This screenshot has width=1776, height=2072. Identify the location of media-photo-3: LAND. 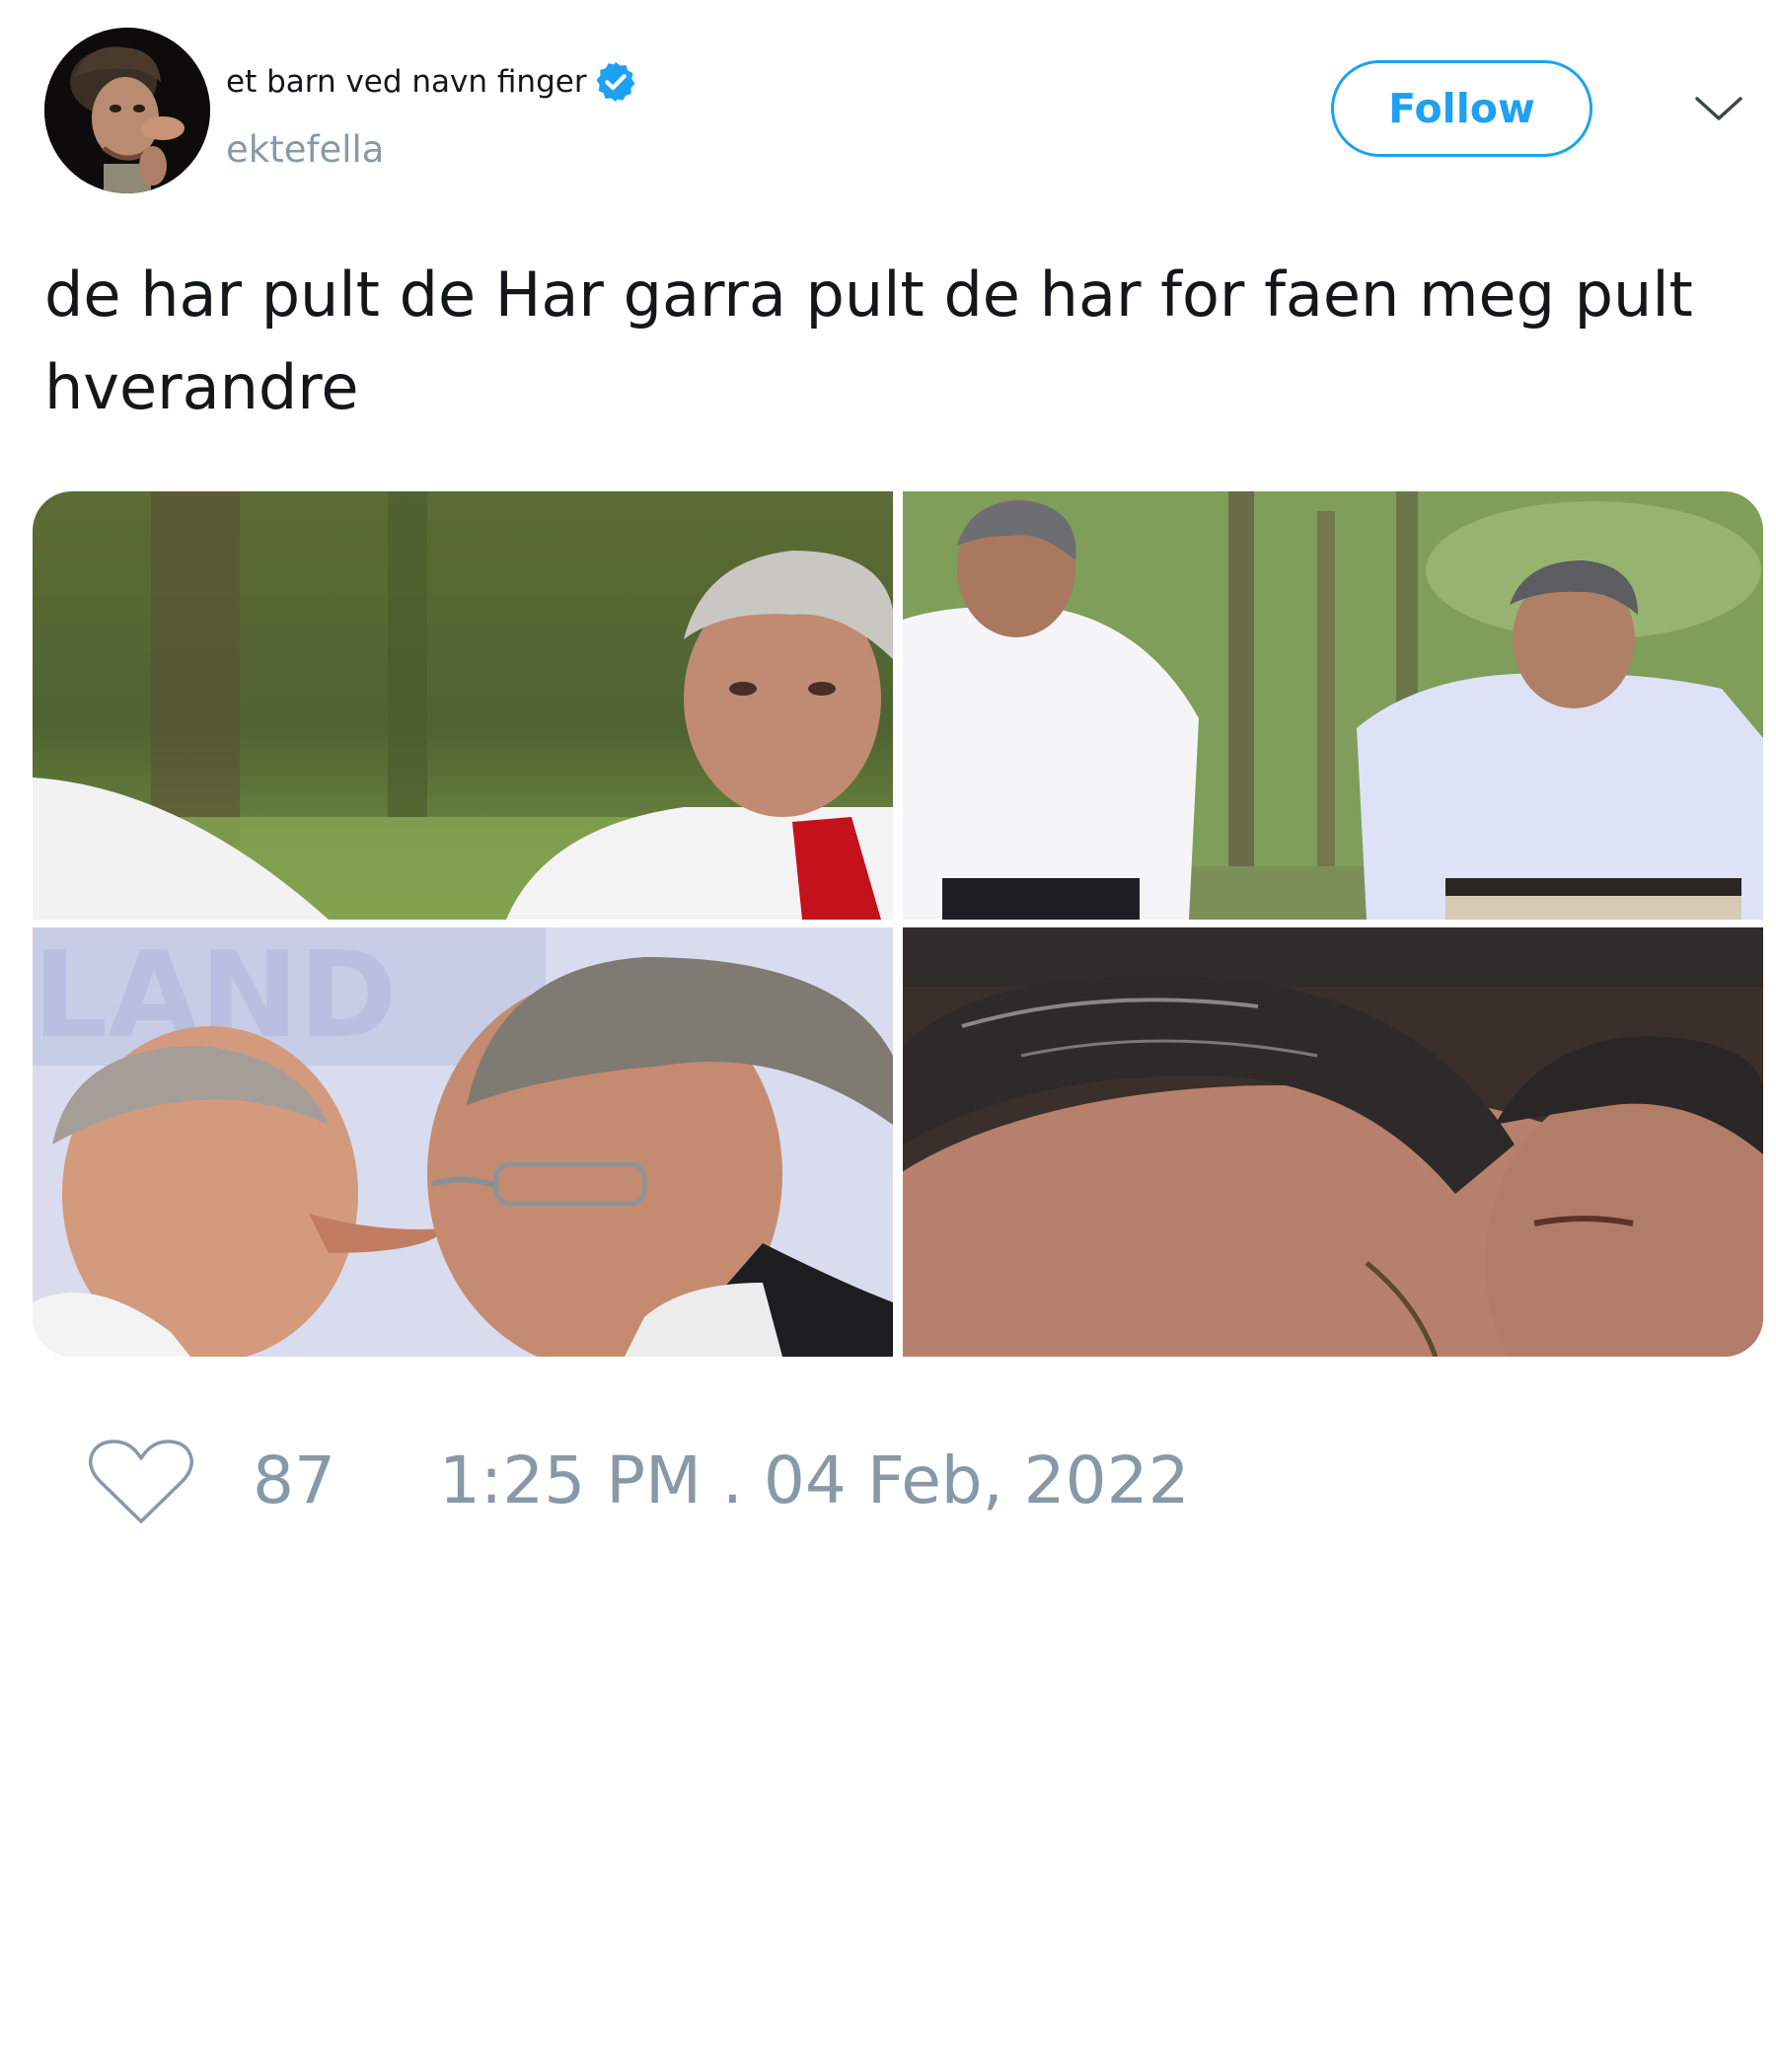
(463, 1142).